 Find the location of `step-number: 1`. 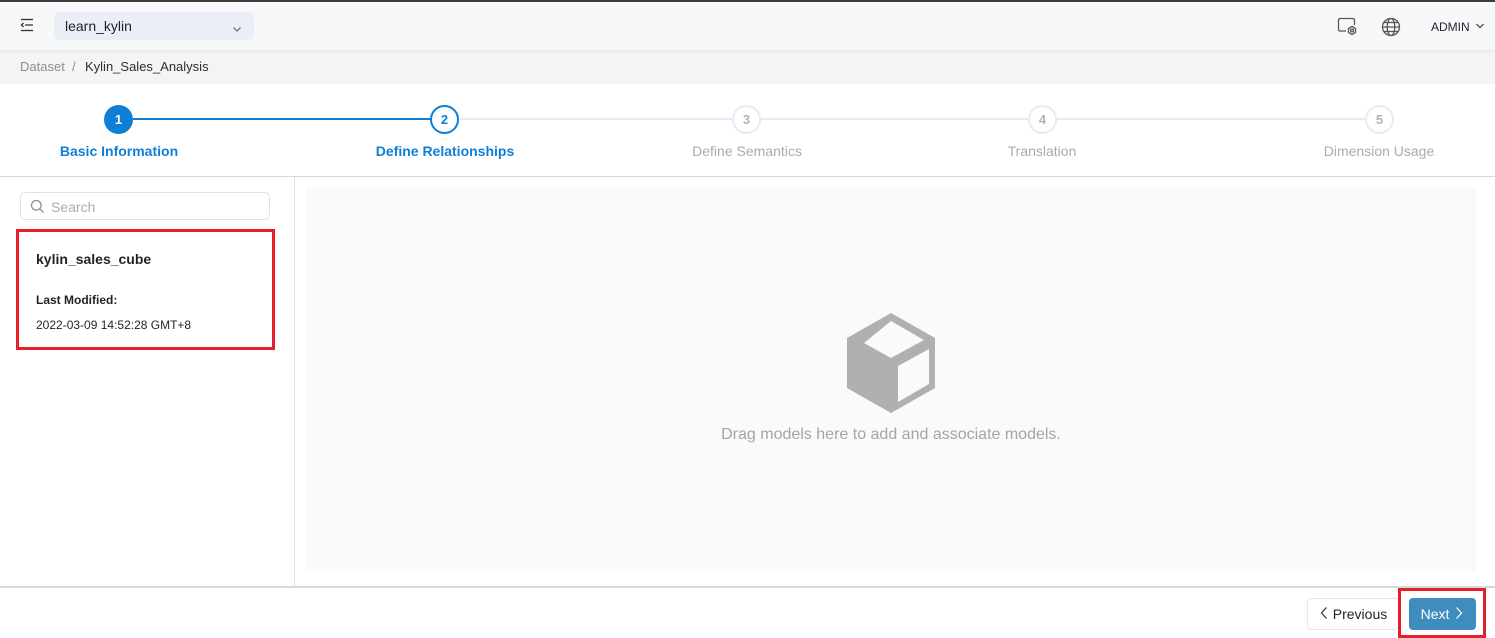

step-number: 1 is located at coordinates (118, 119).